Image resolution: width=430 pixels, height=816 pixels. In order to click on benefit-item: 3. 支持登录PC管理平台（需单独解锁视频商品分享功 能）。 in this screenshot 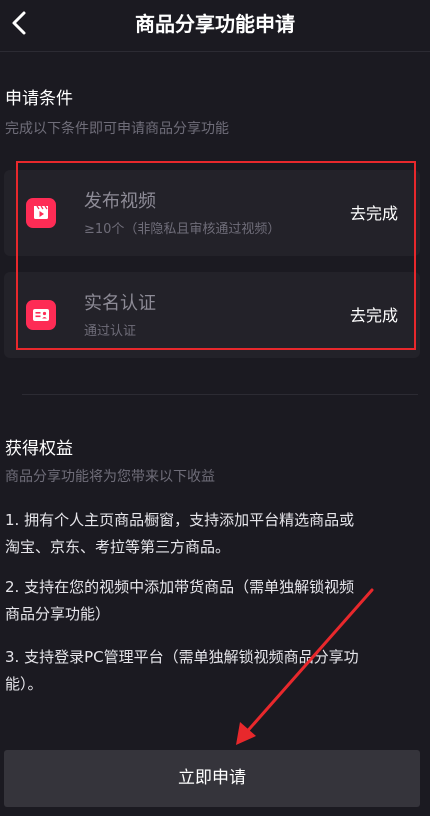, I will do `click(215, 671)`.